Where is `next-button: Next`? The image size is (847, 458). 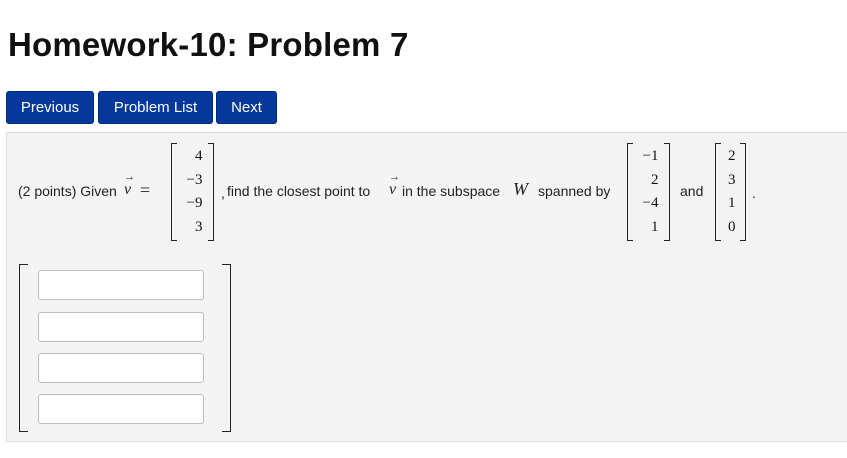 next-button: Next is located at coordinates (246, 107).